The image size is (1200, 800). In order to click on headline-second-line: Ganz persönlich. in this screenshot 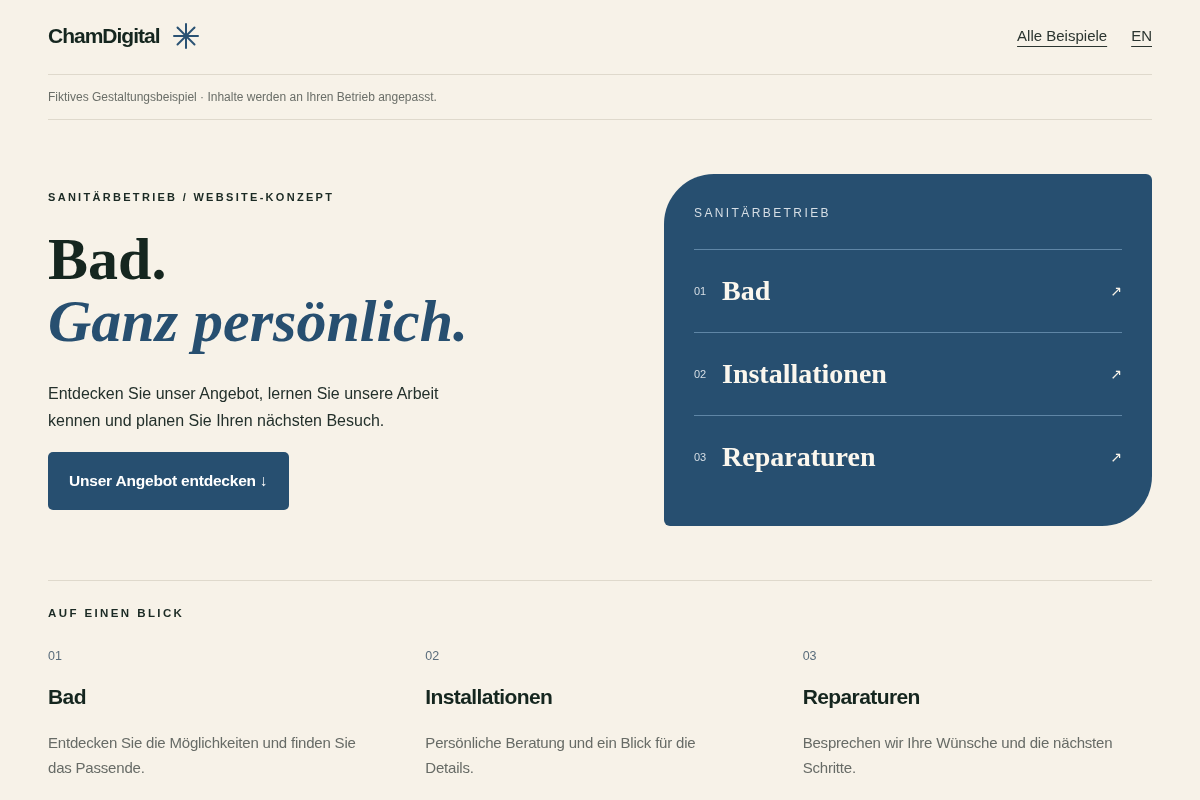, I will do `click(259, 321)`.